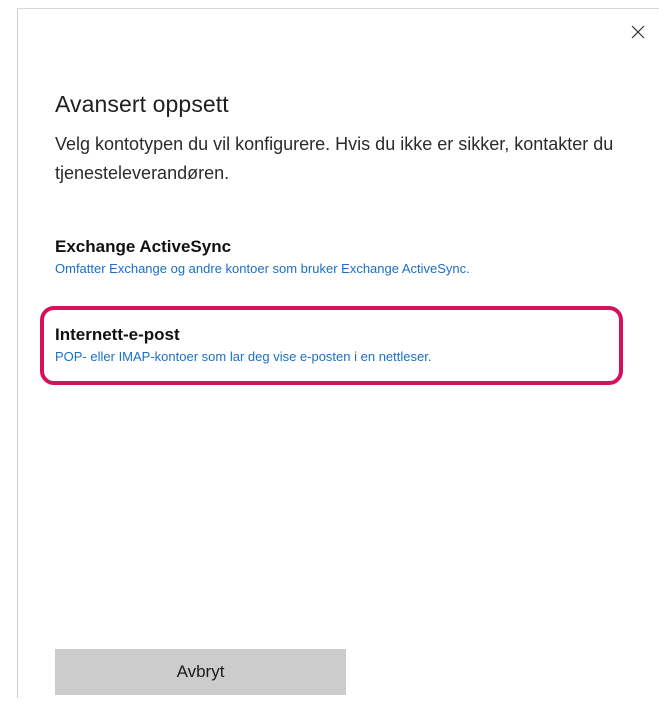 The height and width of the screenshot is (707, 659). Describe the element at coordinates (200, 672) in the screenshot. I see `cancel-button: Avbryt` at that location.